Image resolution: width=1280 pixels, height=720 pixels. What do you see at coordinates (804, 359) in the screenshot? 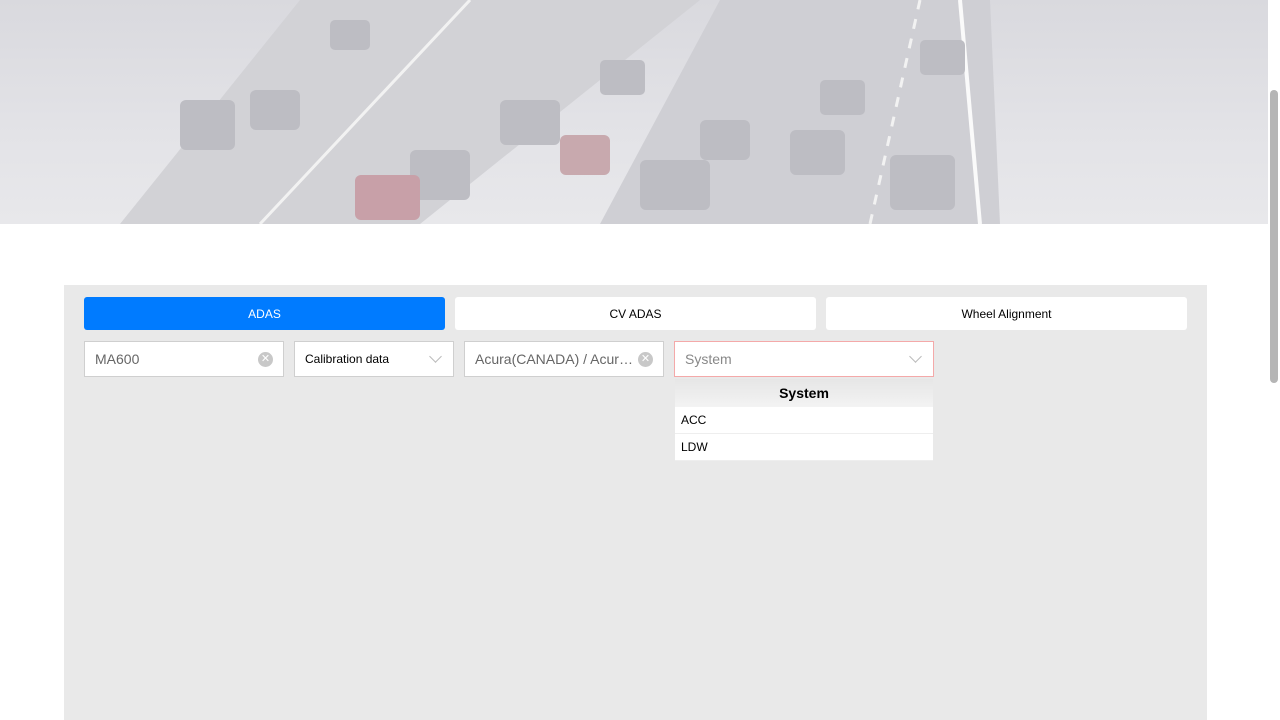
I see `system-select: System` at bounding box center [804, 359].